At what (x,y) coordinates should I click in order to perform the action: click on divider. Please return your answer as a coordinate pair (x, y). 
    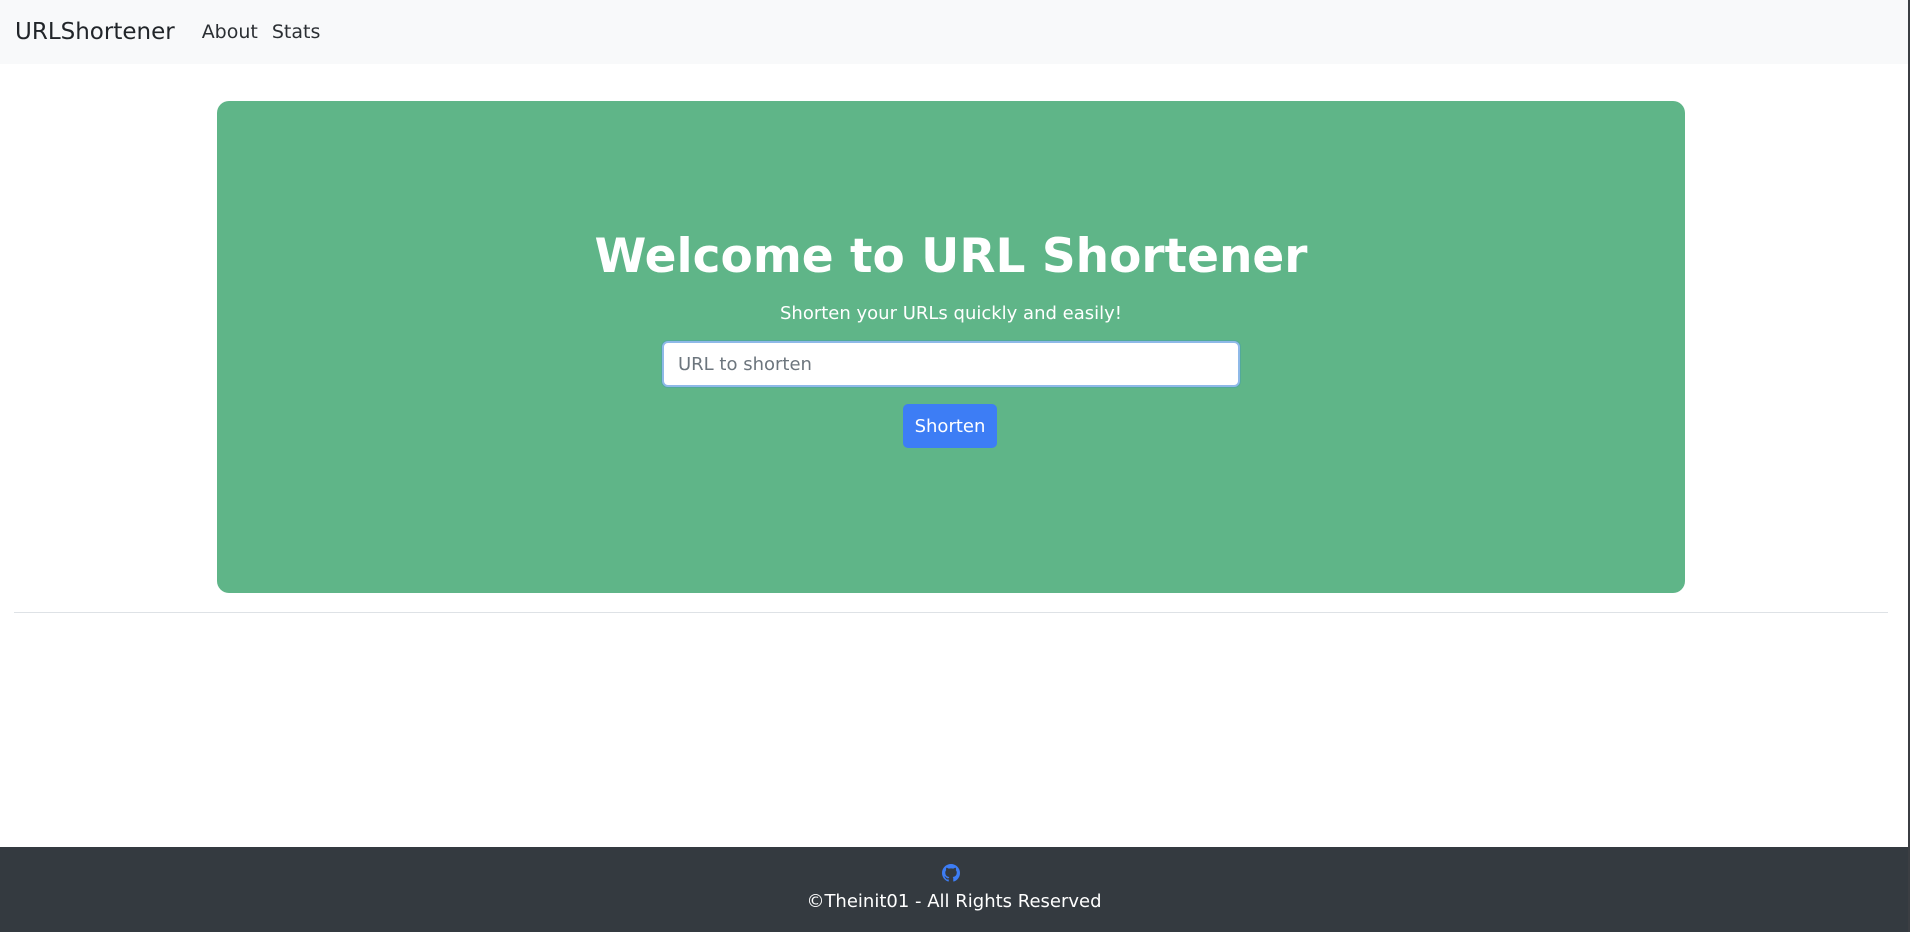
    Looking at the image, I should click on (951, 612).